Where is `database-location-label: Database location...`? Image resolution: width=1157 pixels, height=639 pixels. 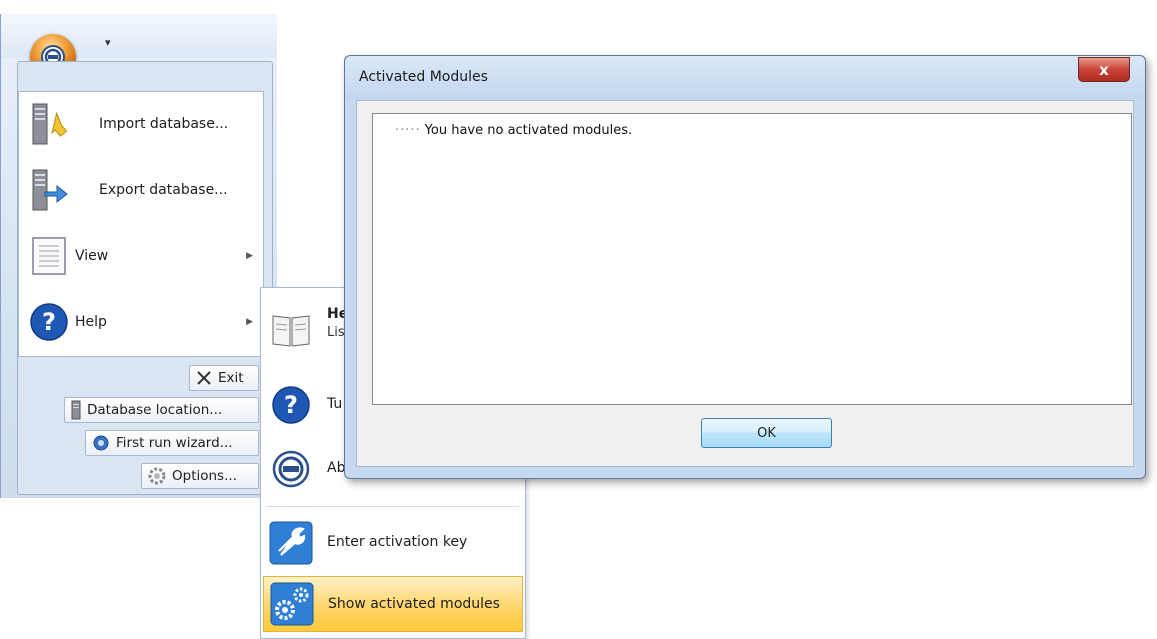
database-location-label: Database location... is located at coordinates (155, 410).